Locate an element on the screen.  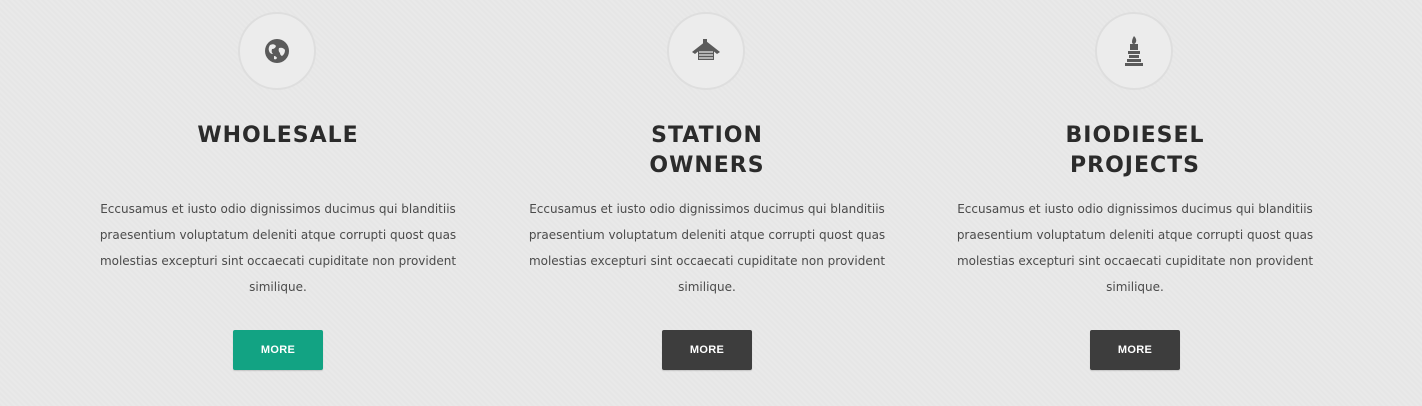
feature-title: STATION OWNERS is located at coordinates (707, 151).